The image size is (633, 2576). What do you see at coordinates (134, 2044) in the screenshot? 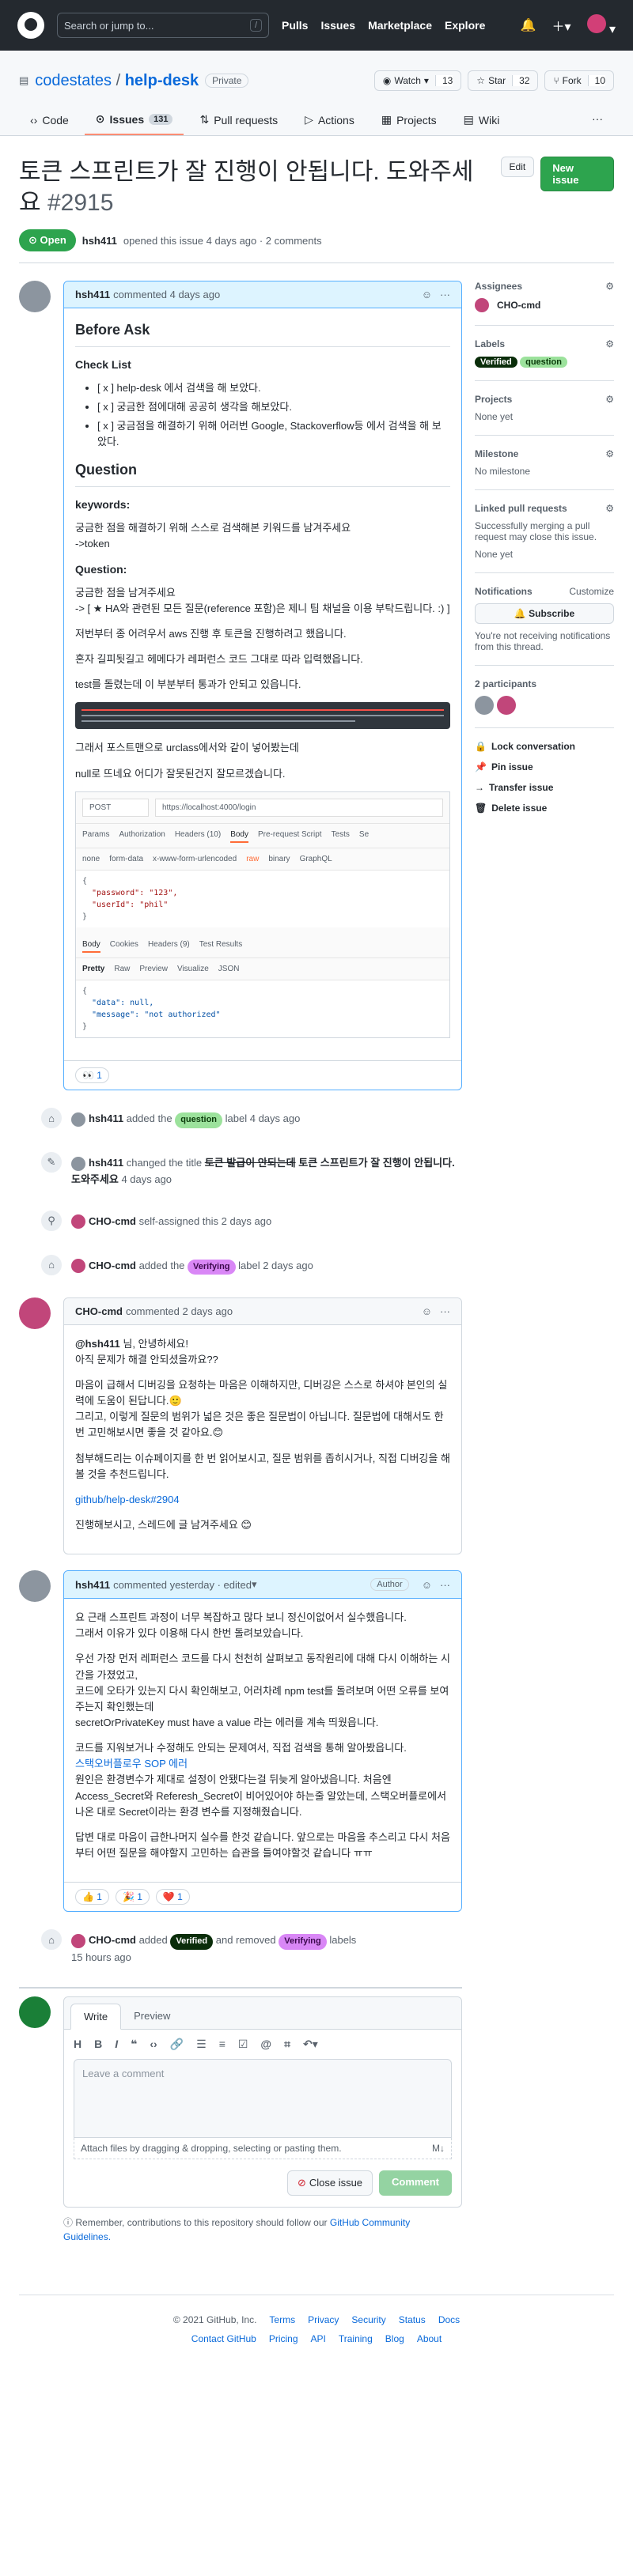
I see `quote-icon: ❝` at bounding box center [134, 2044].